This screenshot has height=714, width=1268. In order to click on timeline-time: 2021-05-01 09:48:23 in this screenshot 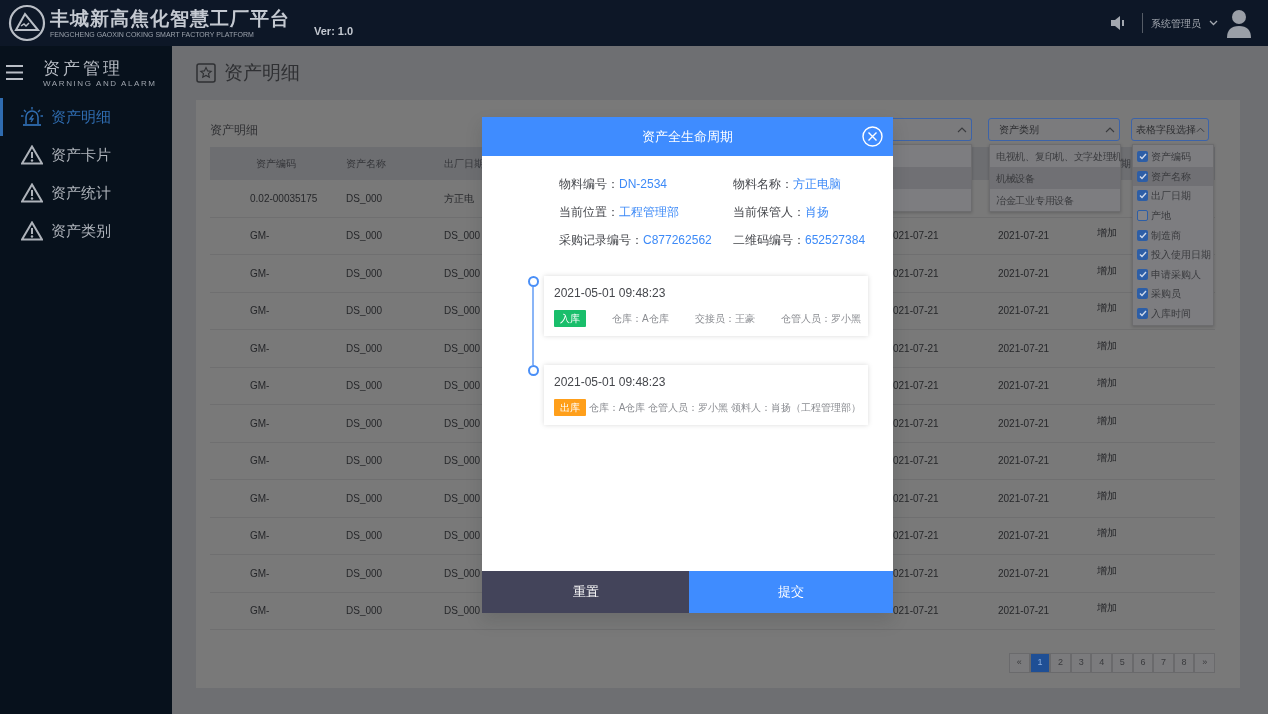, I will do `click(610, 382)`.